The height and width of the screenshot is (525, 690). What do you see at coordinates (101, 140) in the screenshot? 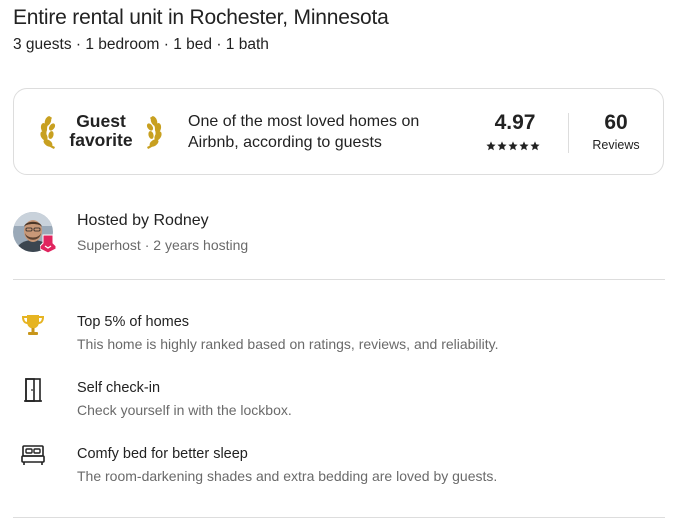
I see `guest-favorite-label-line2: favorite` at bounding box center [101, 140].